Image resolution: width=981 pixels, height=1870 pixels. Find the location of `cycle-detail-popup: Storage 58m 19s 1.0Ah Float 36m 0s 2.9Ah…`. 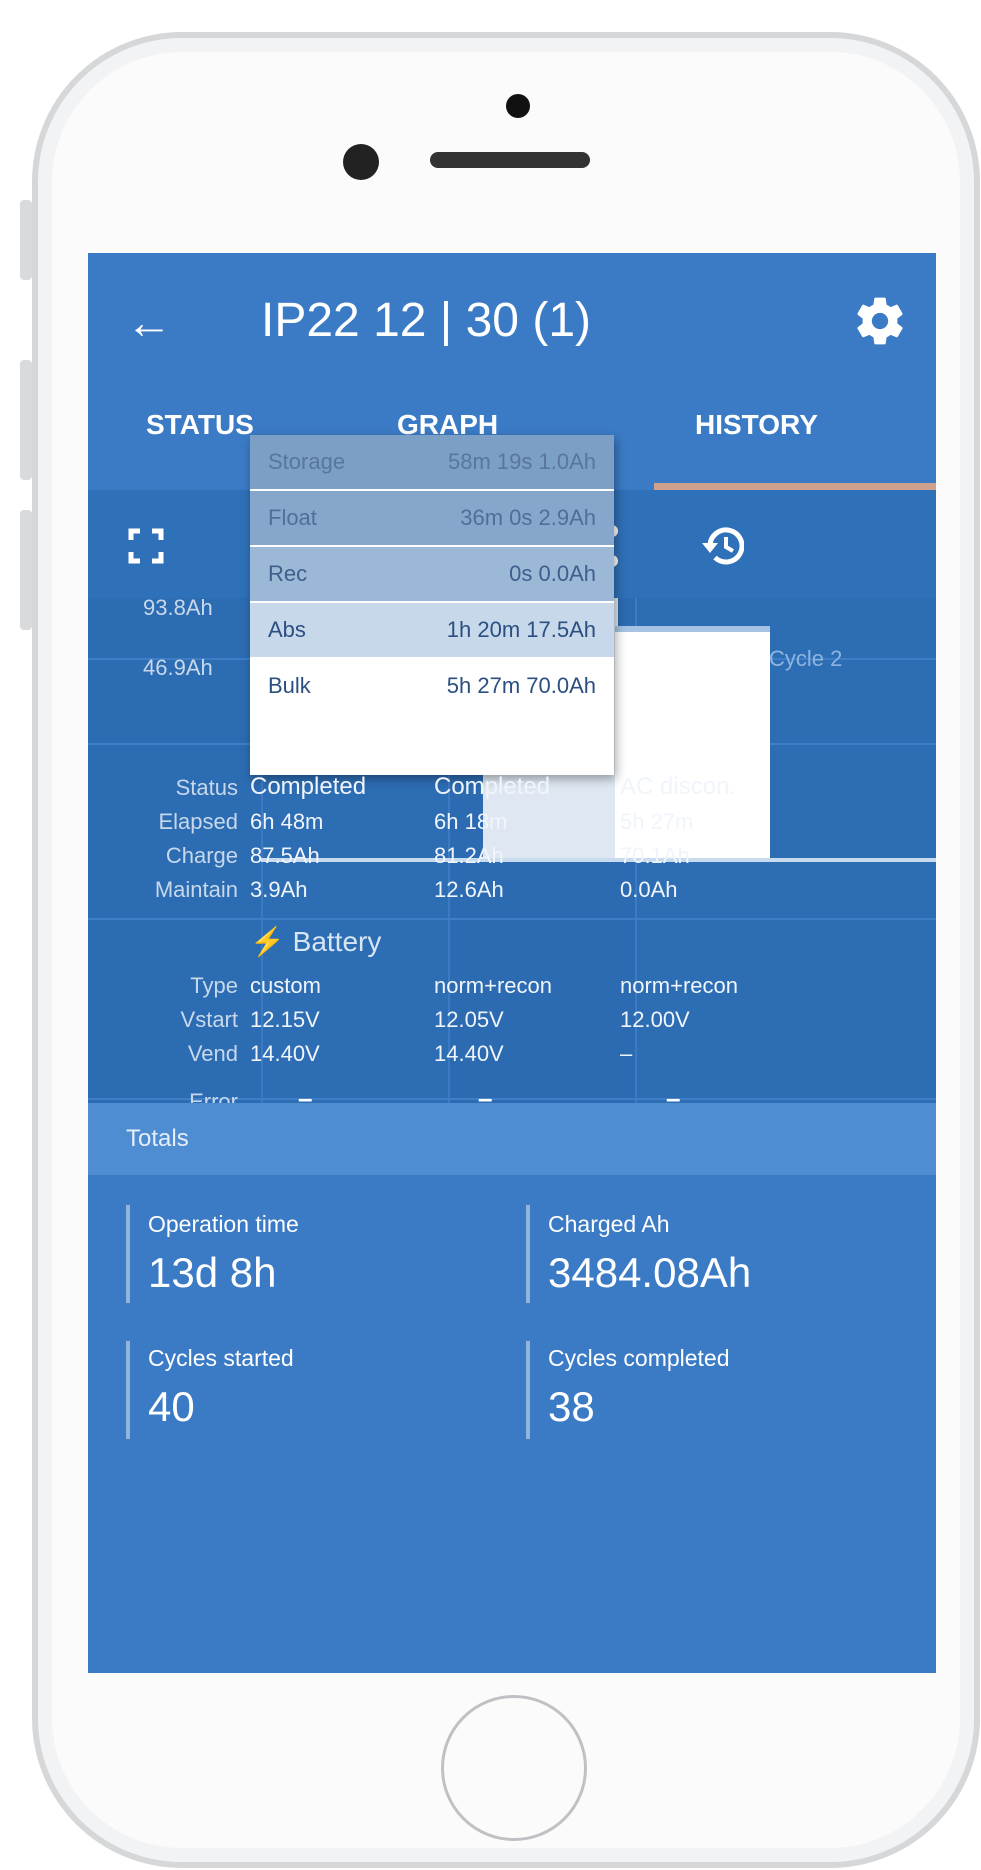

cycle-detail-popup: Storage 58m 19s 1.0Ah Float 36m 0s 2.9Ah… is located at coordinates (432, 605).